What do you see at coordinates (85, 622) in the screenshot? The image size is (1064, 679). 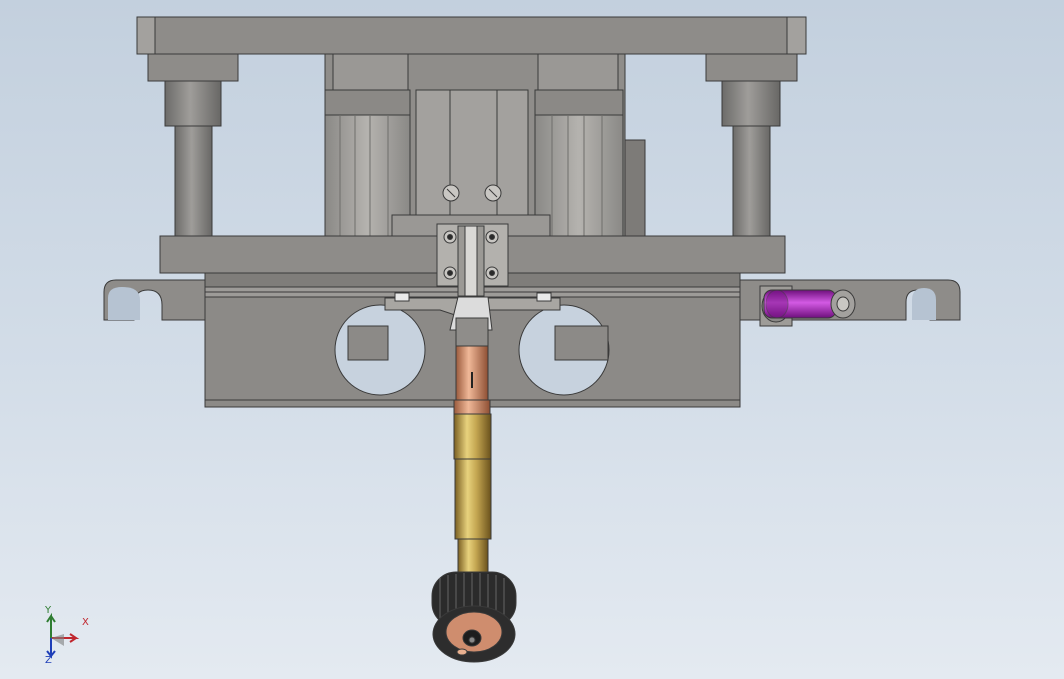 I see `x-axis-label: X` at bounding box center [85, 622].